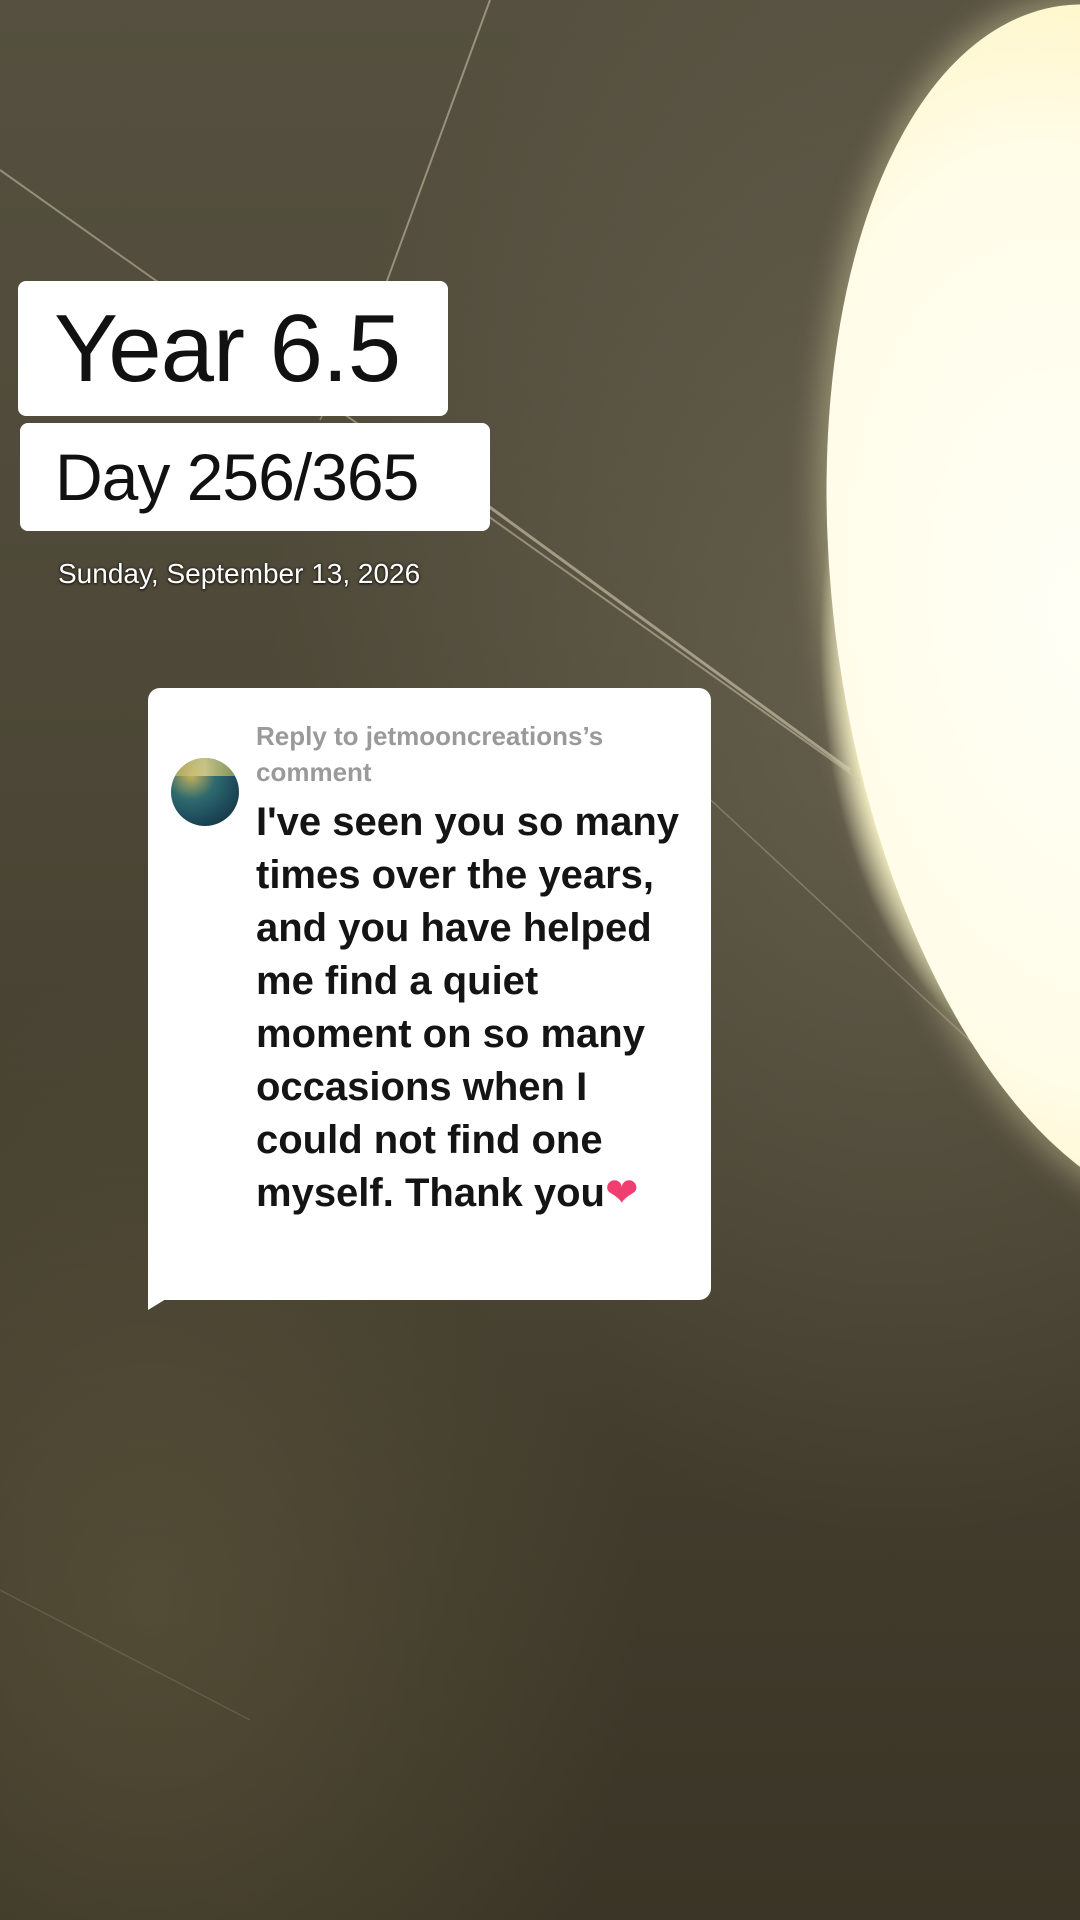 The width and height of the screenshot is (1080, 1920). I want to click on reply-header: Reply to jetmooncreations’s comment, so click(430, 754).